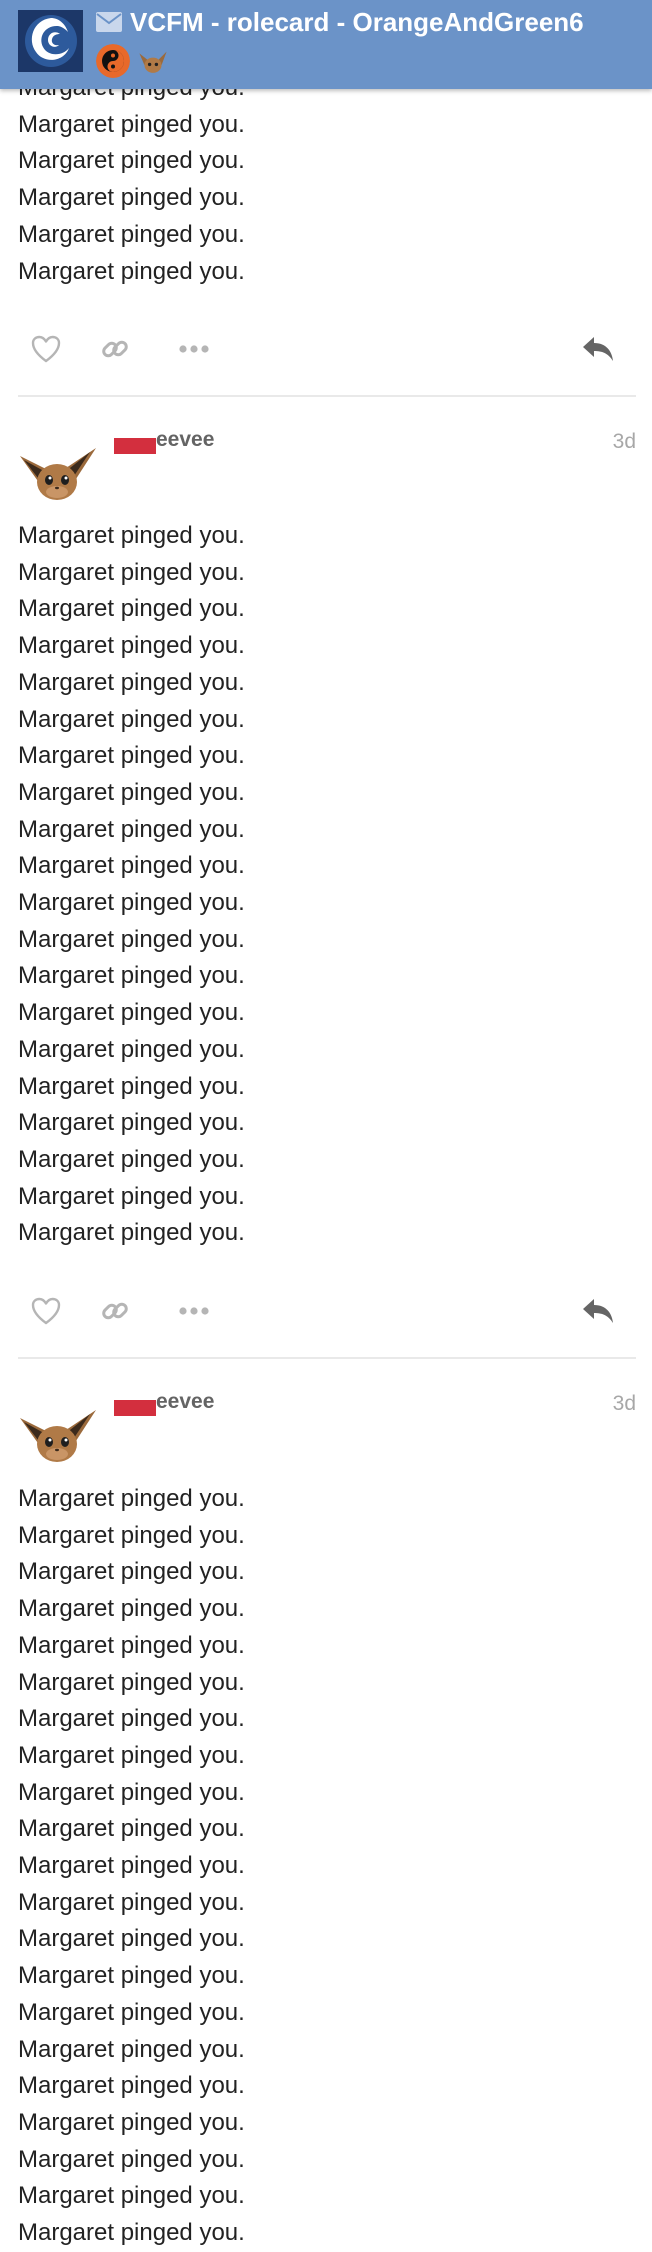 Image resolution: width=652 pixels, height=2252 pixels. What do you see at coordinates (153, 61) in the screenshot?
I see `eevee-avatar` at bounding box center [153, 61].